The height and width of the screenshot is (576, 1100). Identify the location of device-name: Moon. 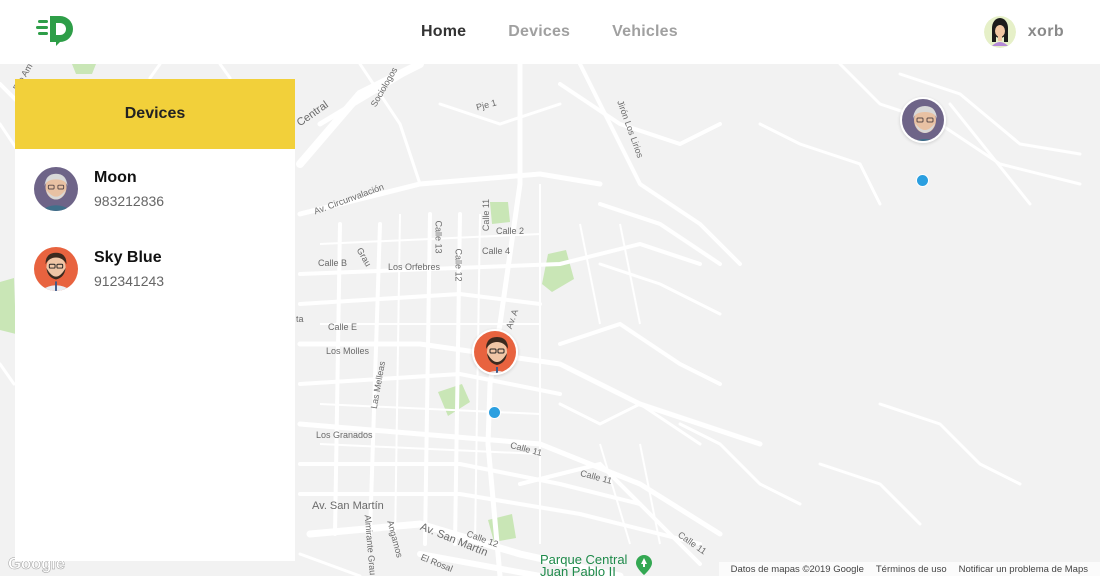
(115, 177).